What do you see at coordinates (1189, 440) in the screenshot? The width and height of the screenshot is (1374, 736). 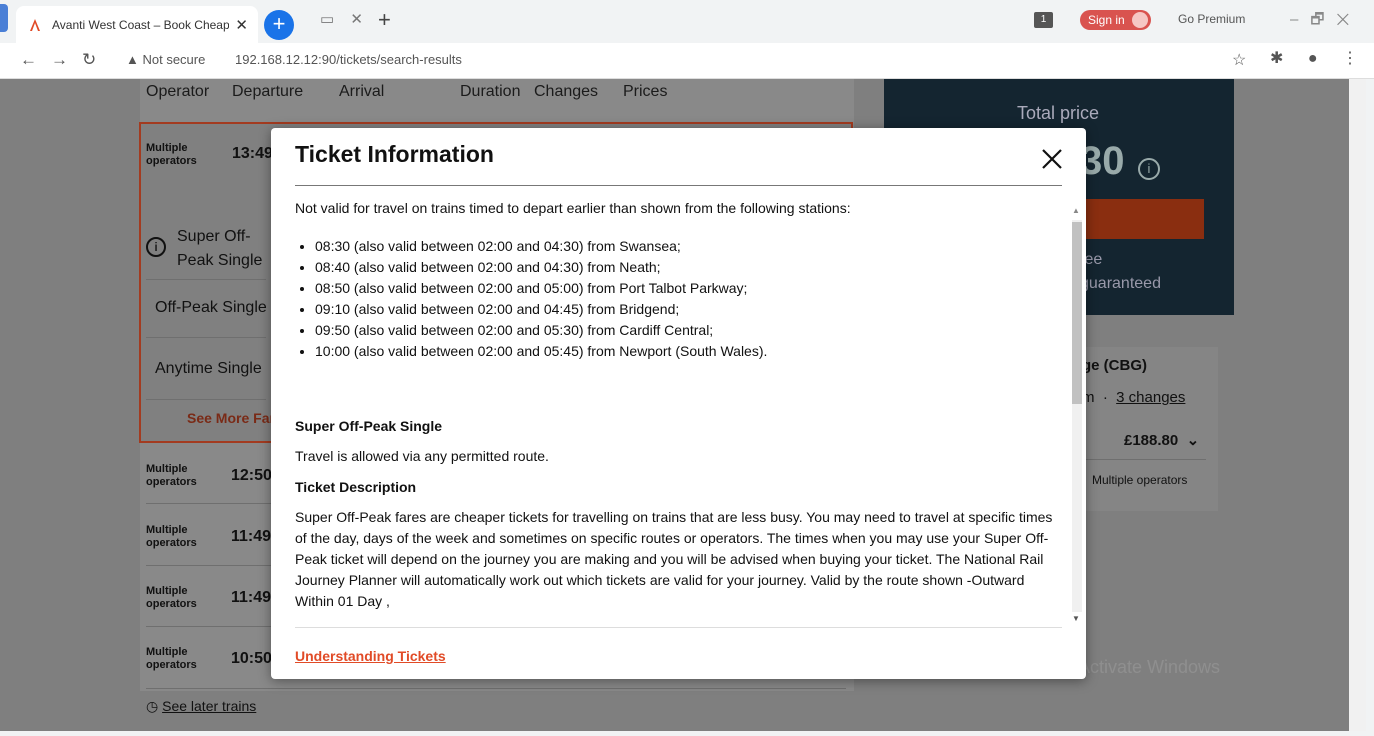 I see `chevron-down-icon: ⌄` at bounding box center [1189, 440].